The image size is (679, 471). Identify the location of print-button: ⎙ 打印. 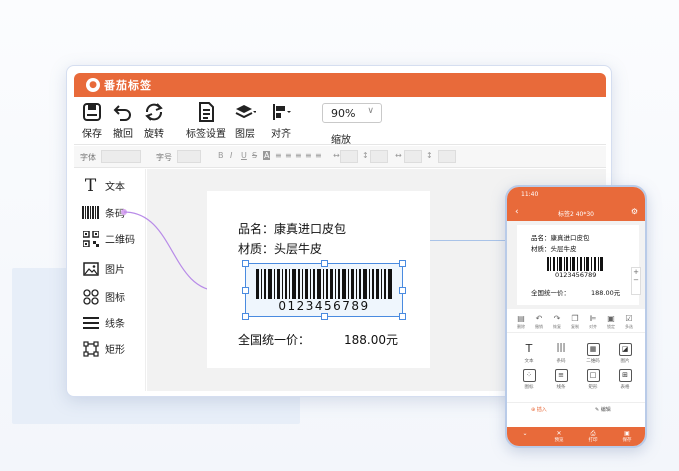
(593, 436).